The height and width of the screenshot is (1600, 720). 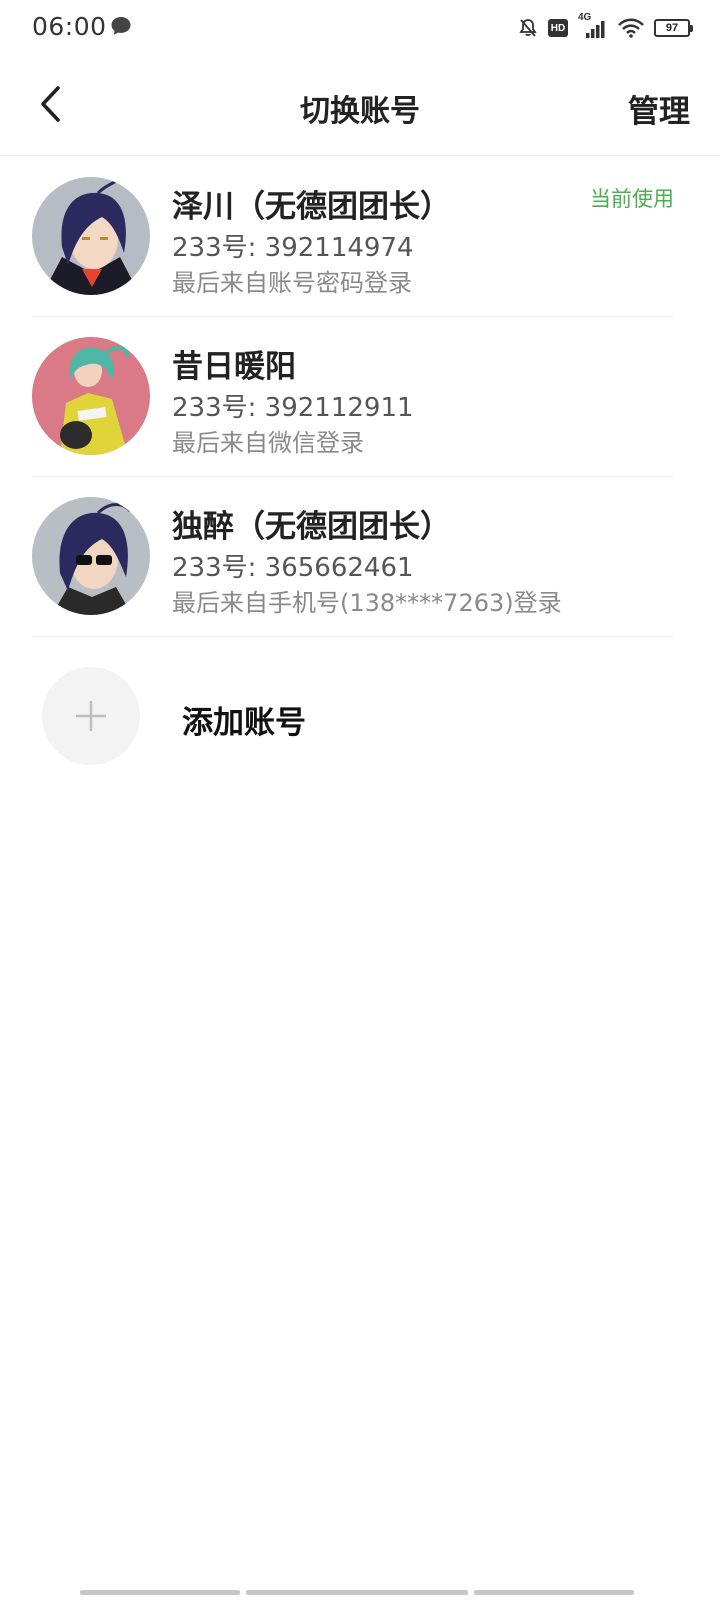 I want to click on page-title: 切换账号, so click(x=360, y=111).